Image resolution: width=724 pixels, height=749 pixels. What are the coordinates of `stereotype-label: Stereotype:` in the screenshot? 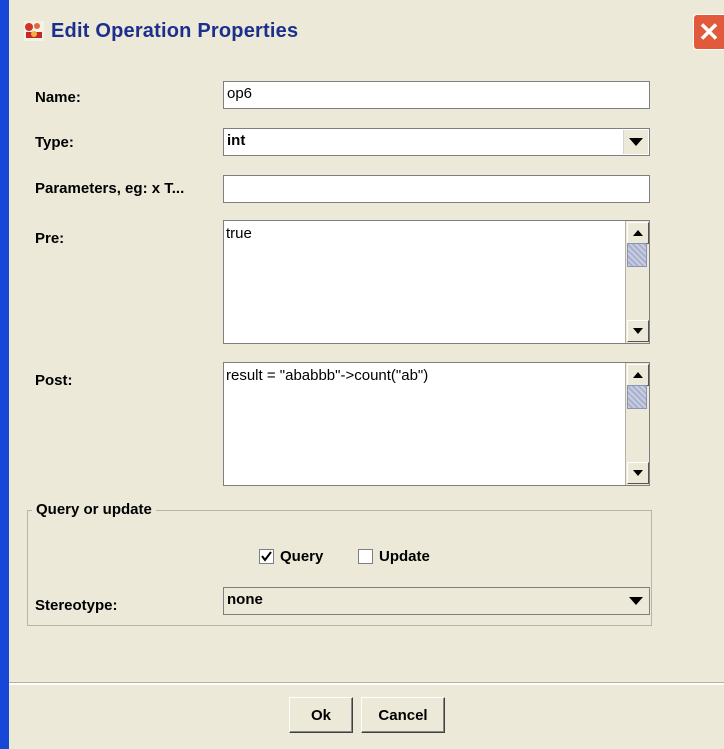 It's located at (76, 605).